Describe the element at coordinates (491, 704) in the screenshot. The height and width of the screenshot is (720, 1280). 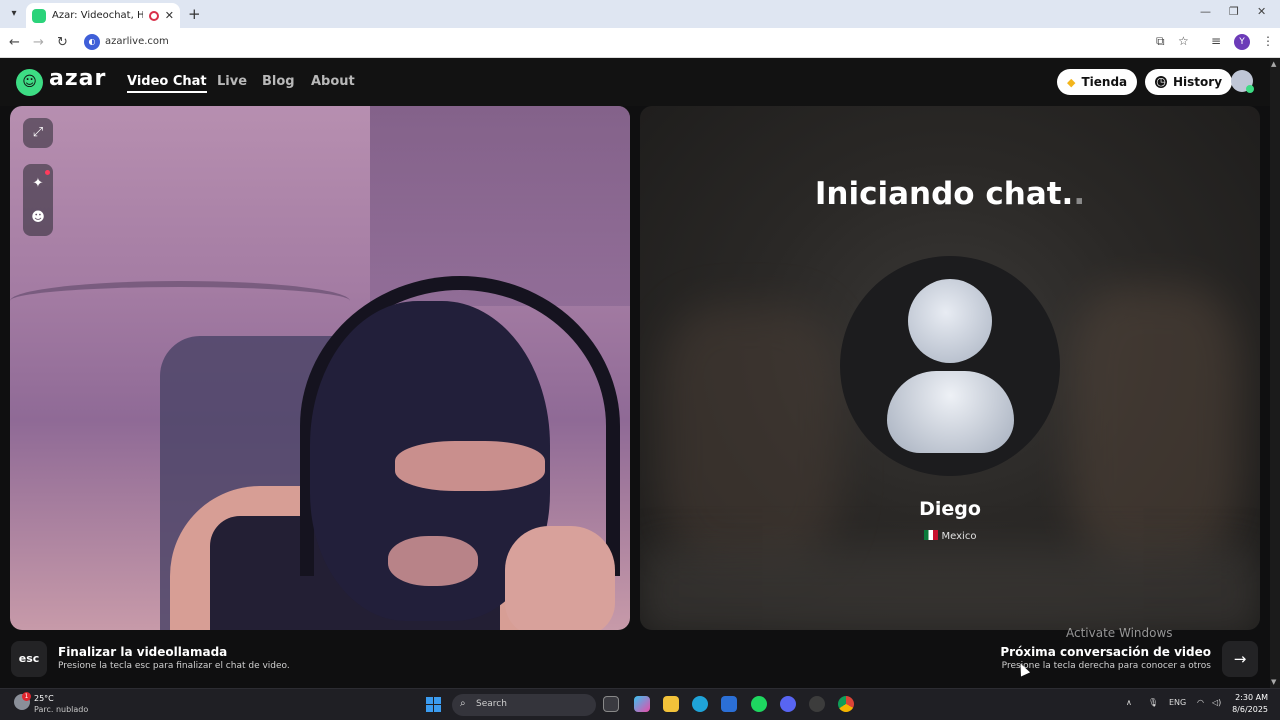
I see `taskbar-search-placeholder: Search` at that location.